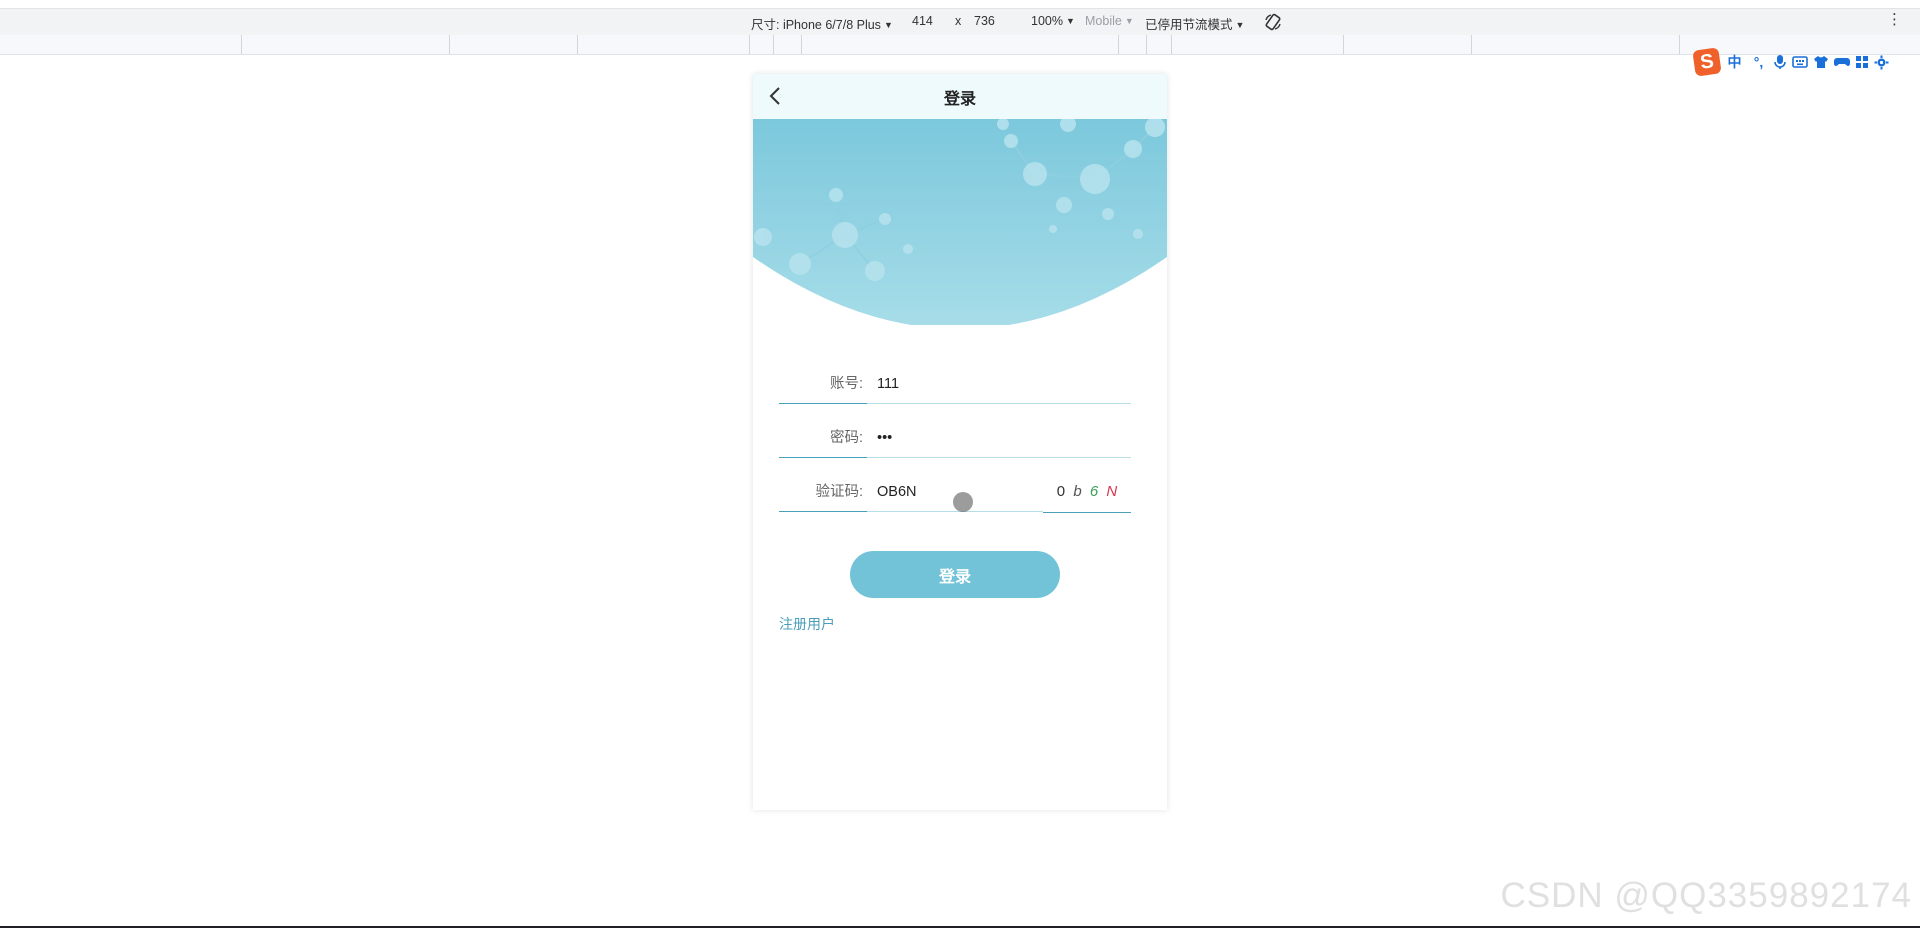 This screenshot has width=1920, height=928. What do you see at coordinates (816, 25) in the screenshot?
I see `device-label: 尺寸: iPhone 6/7/8 Plus` at bounding box center [816, 25].